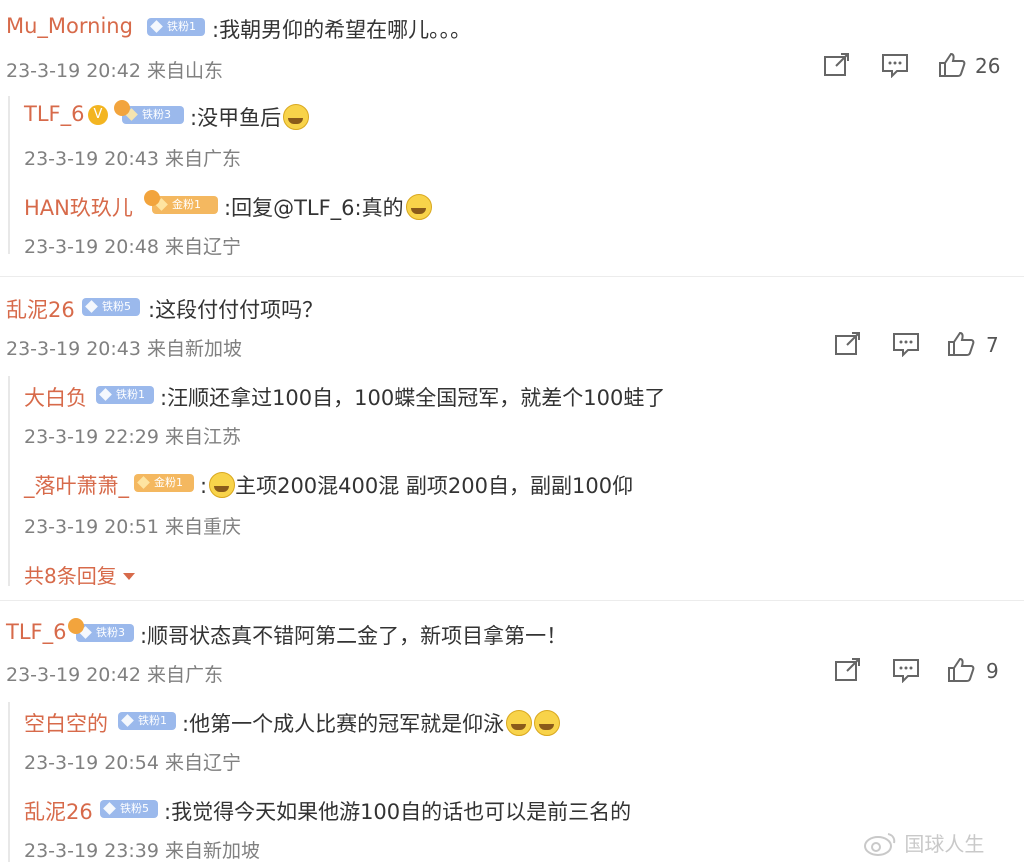  I want to click on caret-down-icon, so click(128, 576).